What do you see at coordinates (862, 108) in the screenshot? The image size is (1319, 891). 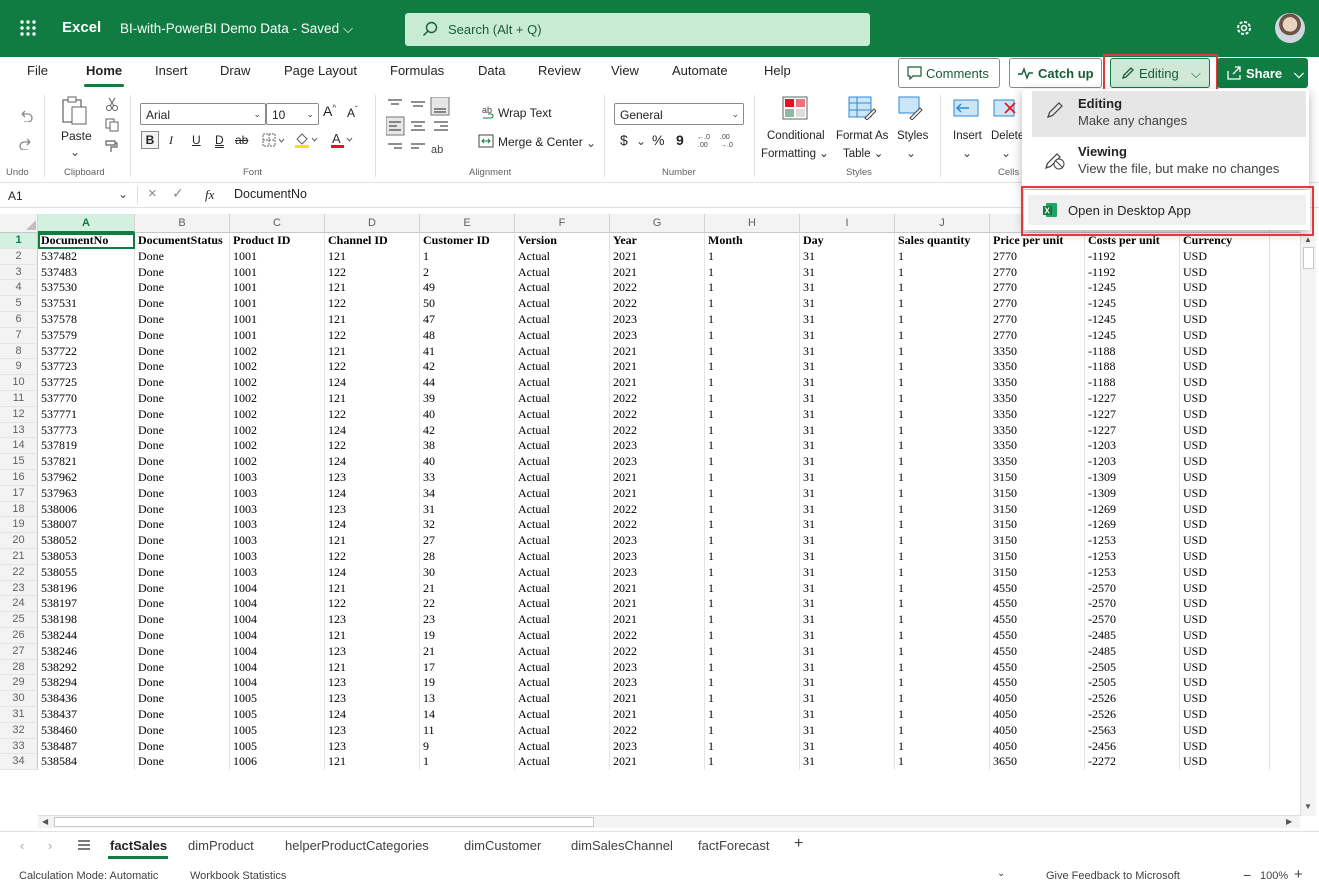 I see `format-as-table-icon` at bounding box center [862, 108].